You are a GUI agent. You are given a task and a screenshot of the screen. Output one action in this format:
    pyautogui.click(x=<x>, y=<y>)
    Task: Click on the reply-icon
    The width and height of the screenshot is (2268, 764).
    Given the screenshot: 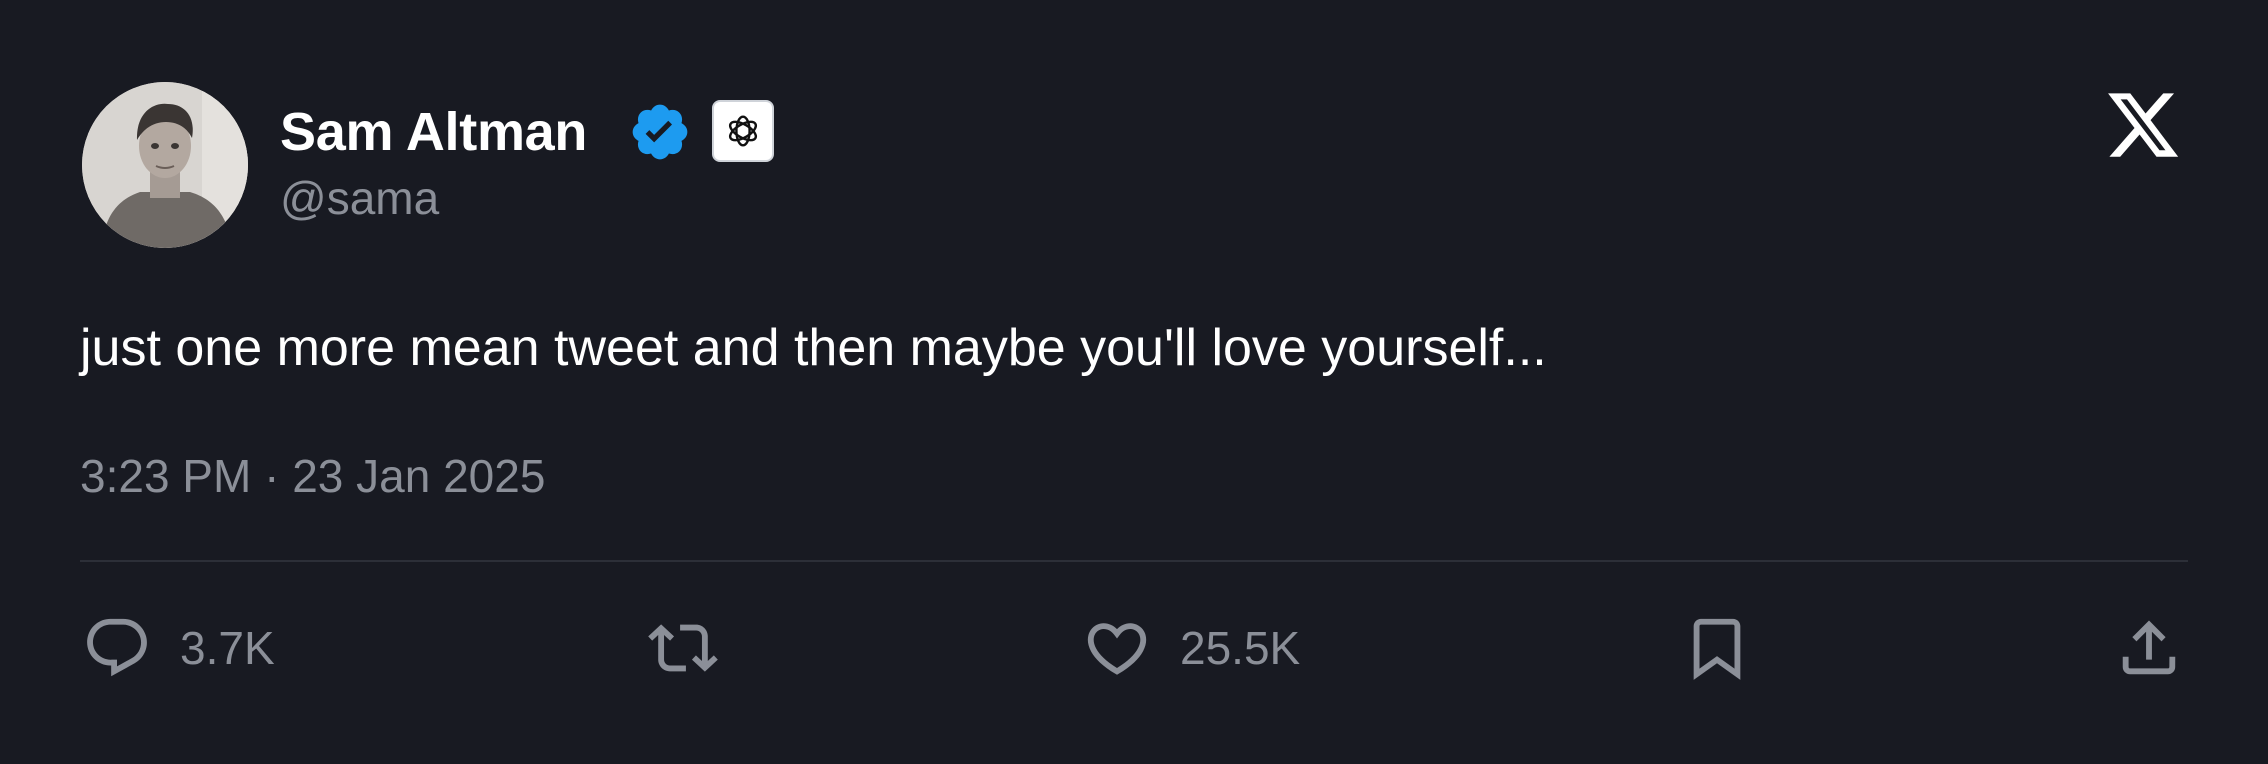 What is the action you would take?
    pyautogui.click(x=117, y=647)
    